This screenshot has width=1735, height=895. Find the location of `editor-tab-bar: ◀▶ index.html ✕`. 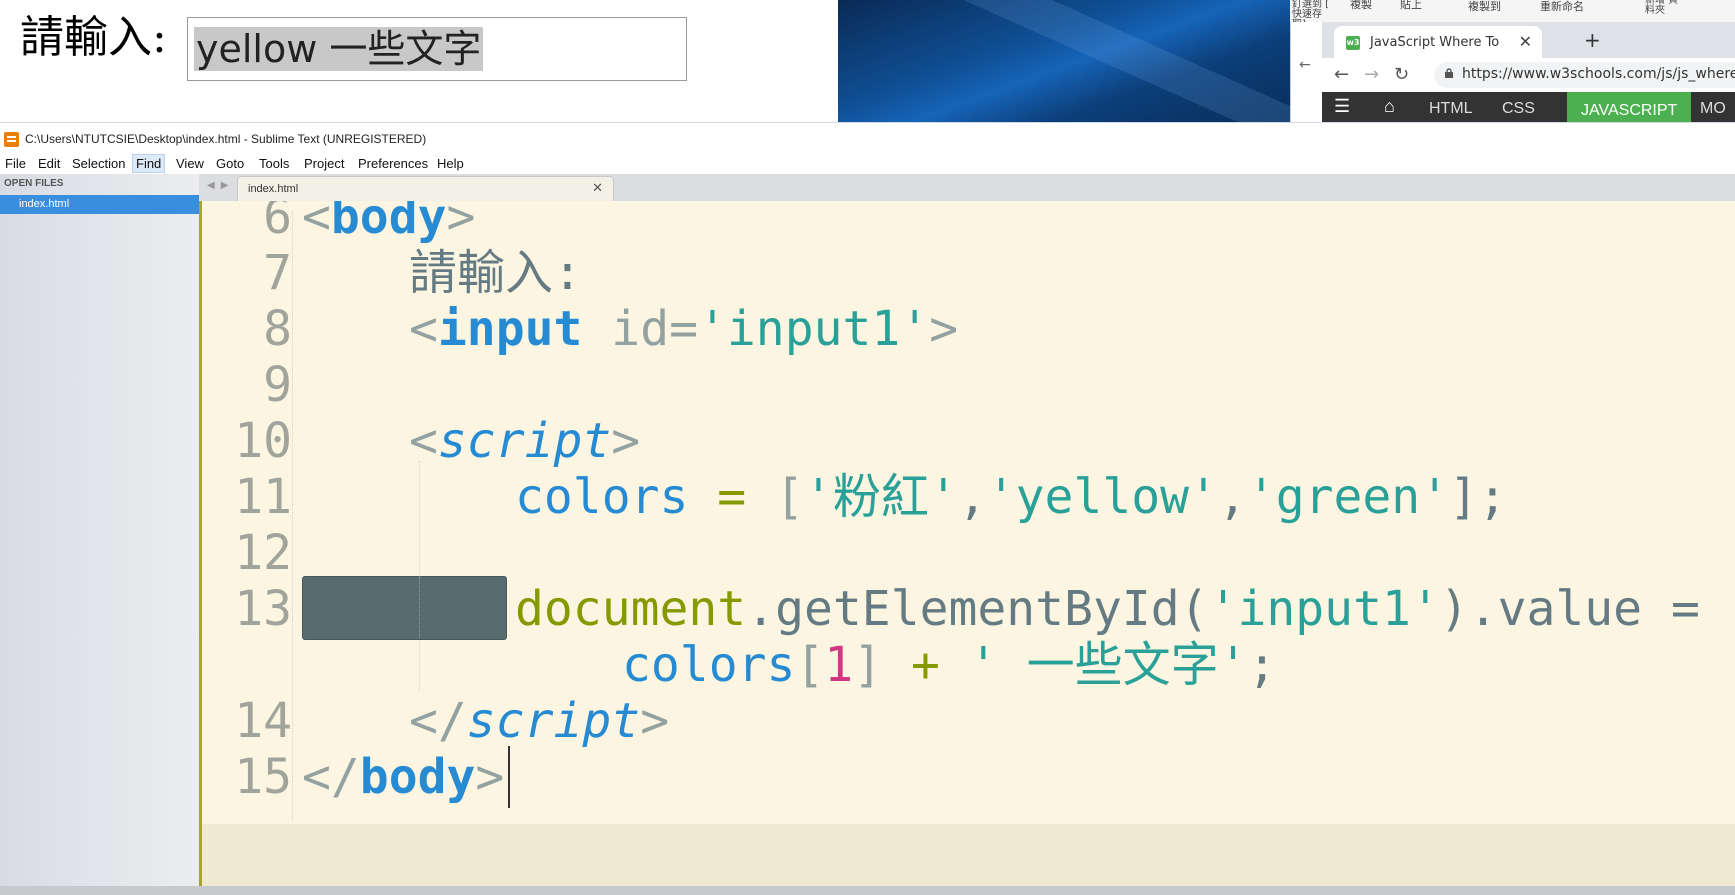

editor-tab-bar: ◀▶ index.html ✕ is located at coordinates (967, 188).